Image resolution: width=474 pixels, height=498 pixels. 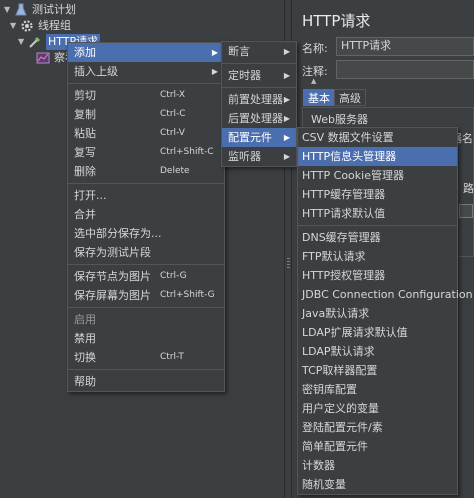 What do you see at coordinates (146, 214) in the screenshot?
I see `menu-item-merge: 合并` at bounding box center [146, 214].